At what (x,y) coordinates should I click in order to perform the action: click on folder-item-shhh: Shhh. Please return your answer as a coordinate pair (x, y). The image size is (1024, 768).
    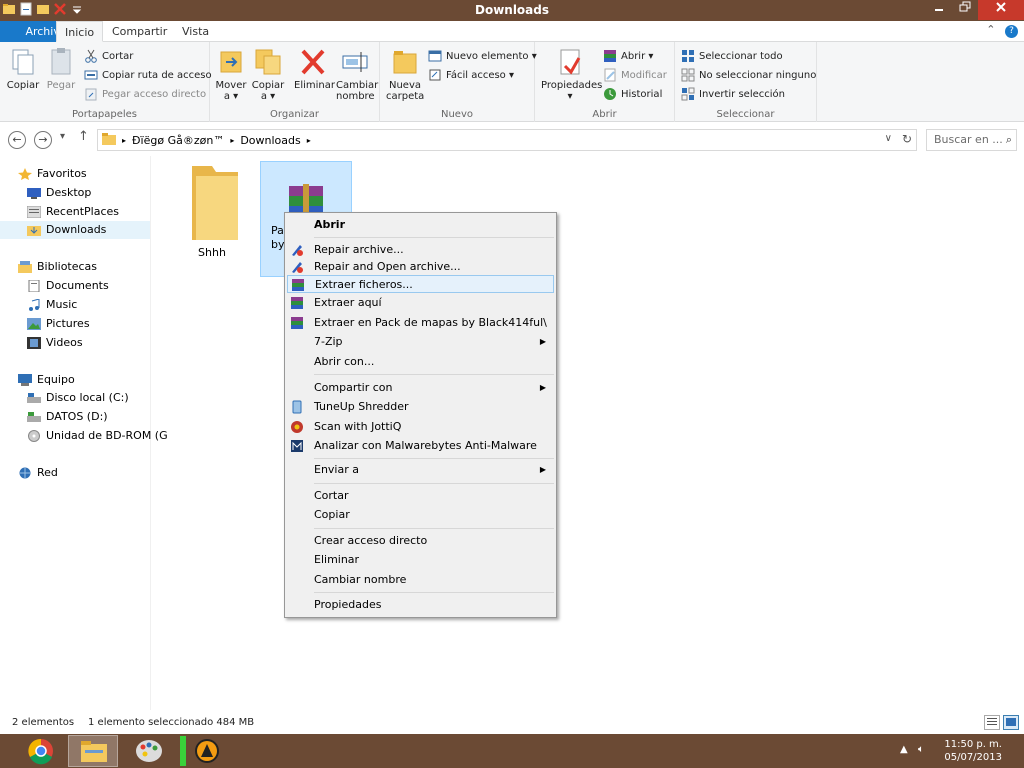
    Looking at the image, I should click on (212, 217).